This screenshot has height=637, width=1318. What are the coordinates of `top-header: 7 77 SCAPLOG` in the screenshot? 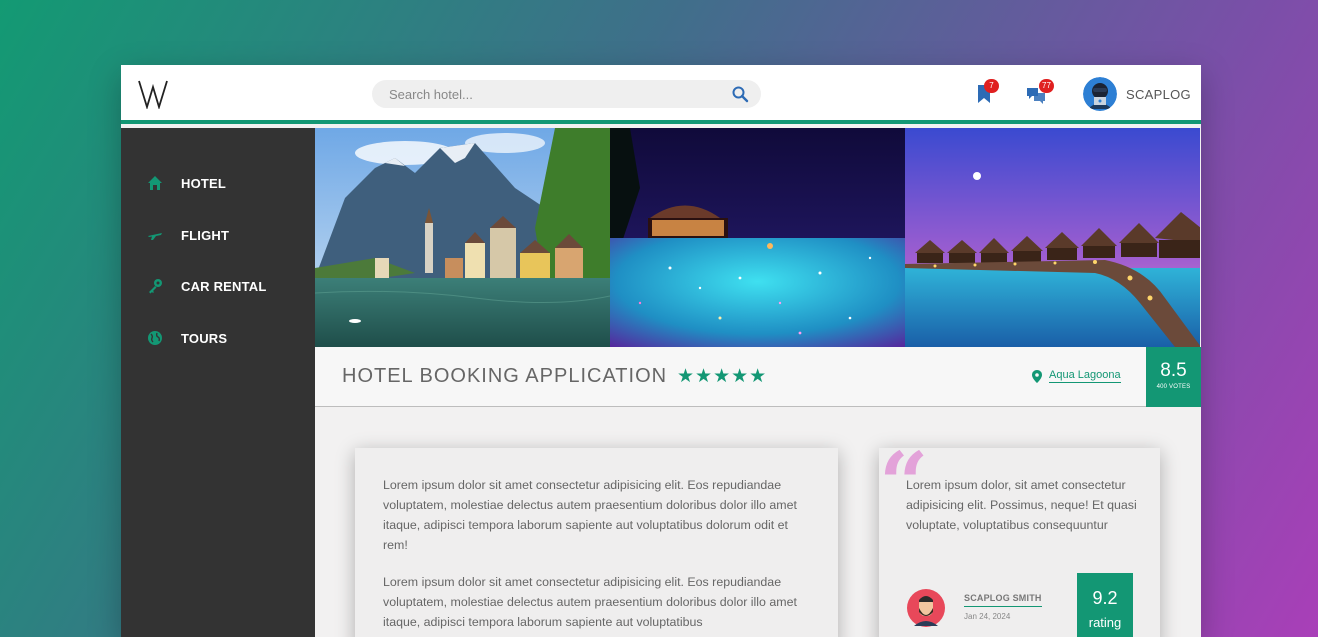 It's located at (661, 94).